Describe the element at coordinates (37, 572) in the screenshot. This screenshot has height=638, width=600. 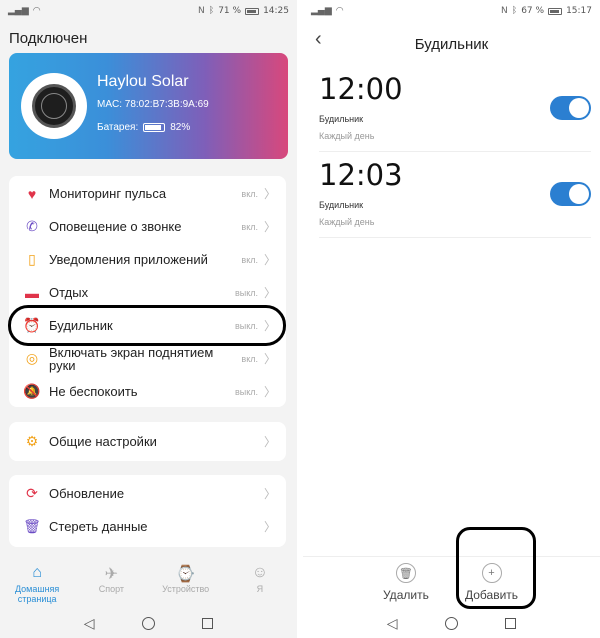
I see `home-icon: ⌂` at that location.